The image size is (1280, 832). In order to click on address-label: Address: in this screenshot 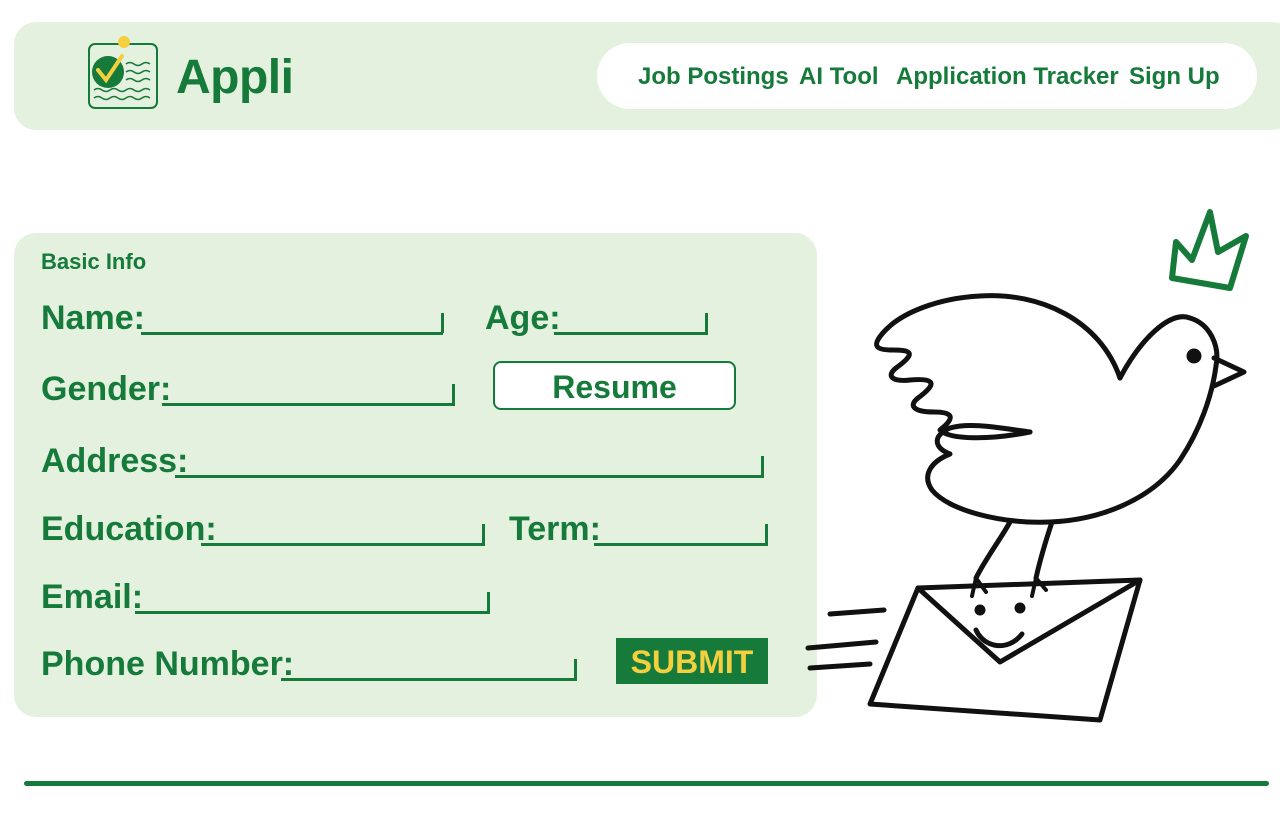, I will do `click(115, 461)`.